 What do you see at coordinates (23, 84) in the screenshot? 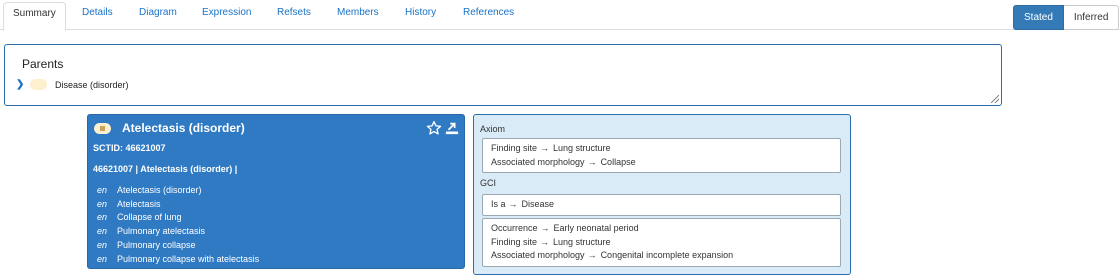
I see `chevron-right-icon: ❯` at bounding box center [23, 84].